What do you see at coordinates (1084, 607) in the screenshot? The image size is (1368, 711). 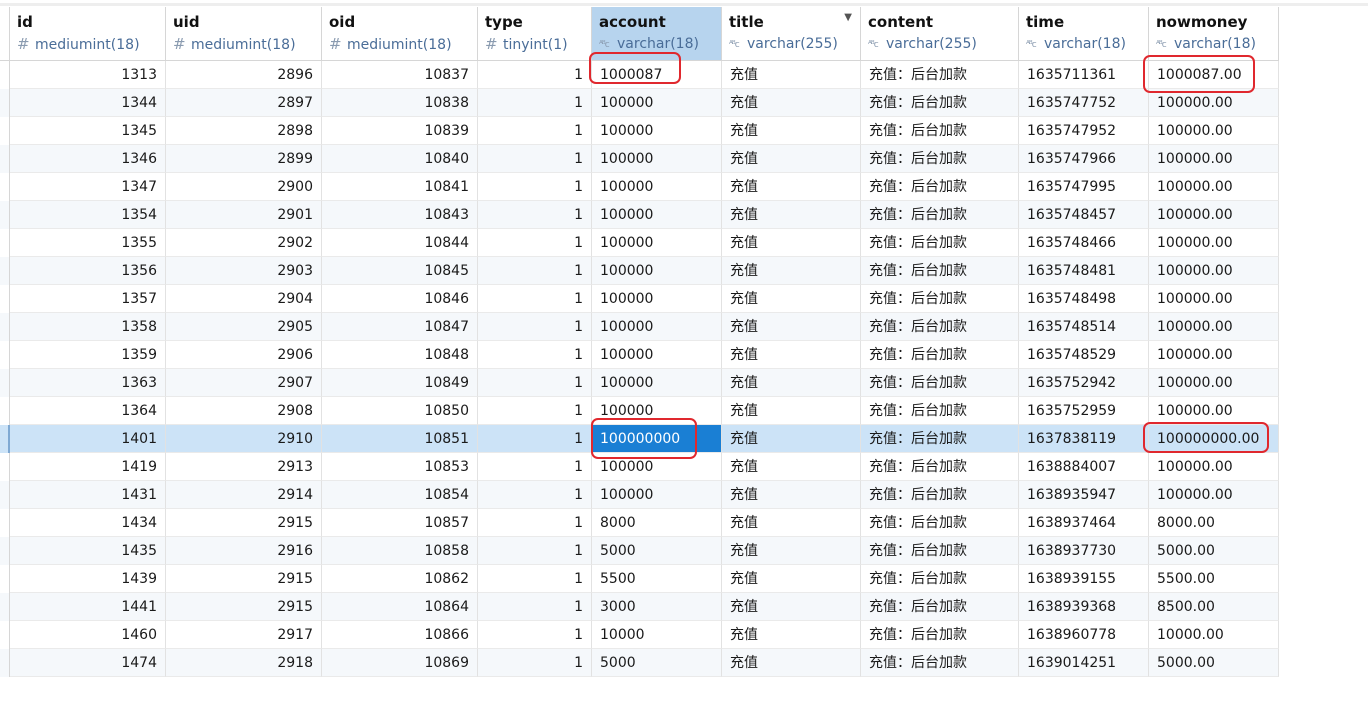 I see `cell-time: 1638939368` at bounding box center [1084, 607].